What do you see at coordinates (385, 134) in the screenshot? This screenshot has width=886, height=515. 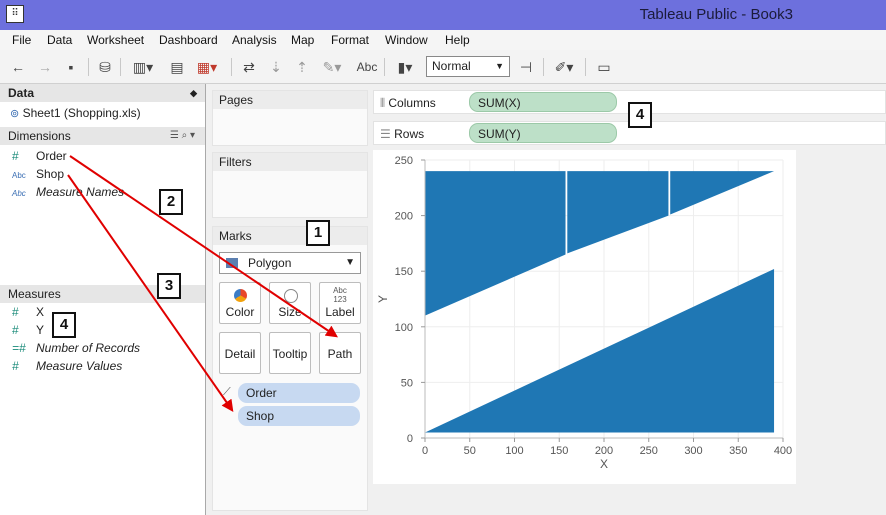 I see `rows-icon: ☰` at bounding box center [385, 134].